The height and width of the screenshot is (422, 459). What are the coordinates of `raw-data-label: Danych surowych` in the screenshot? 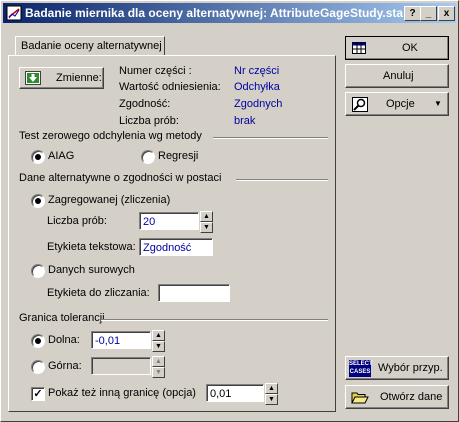 It's located at (91, 270).